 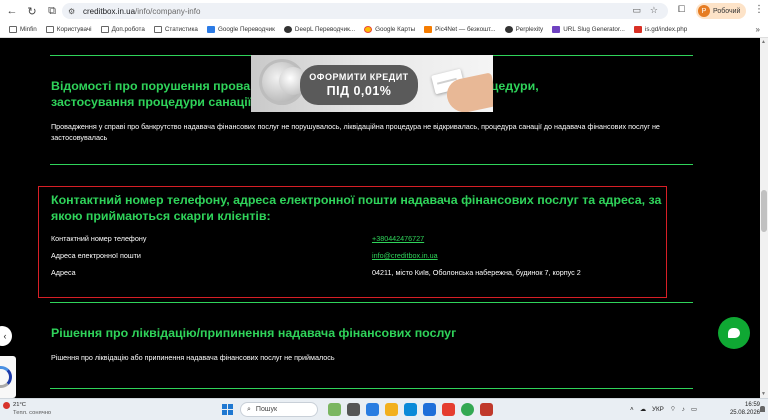 I want to click on search-placeholder: Пошук, so click(x=266, y=409).